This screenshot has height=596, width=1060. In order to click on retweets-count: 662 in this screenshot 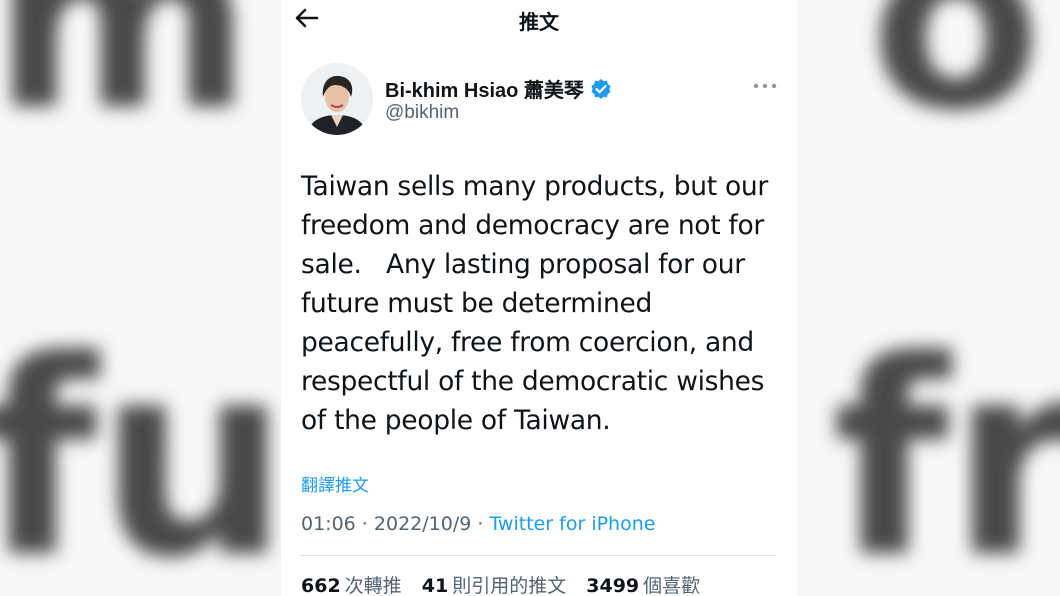, I will do `click(321, 585)`.